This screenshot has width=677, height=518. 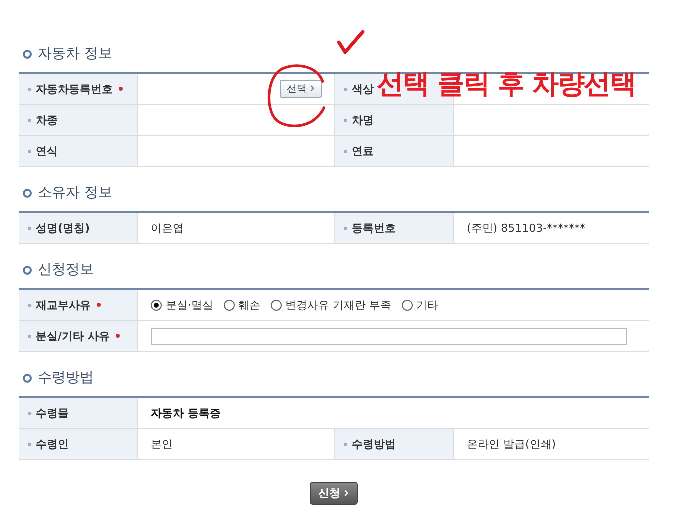 I want to click on reason-input-field, so click(x=389, y=336).